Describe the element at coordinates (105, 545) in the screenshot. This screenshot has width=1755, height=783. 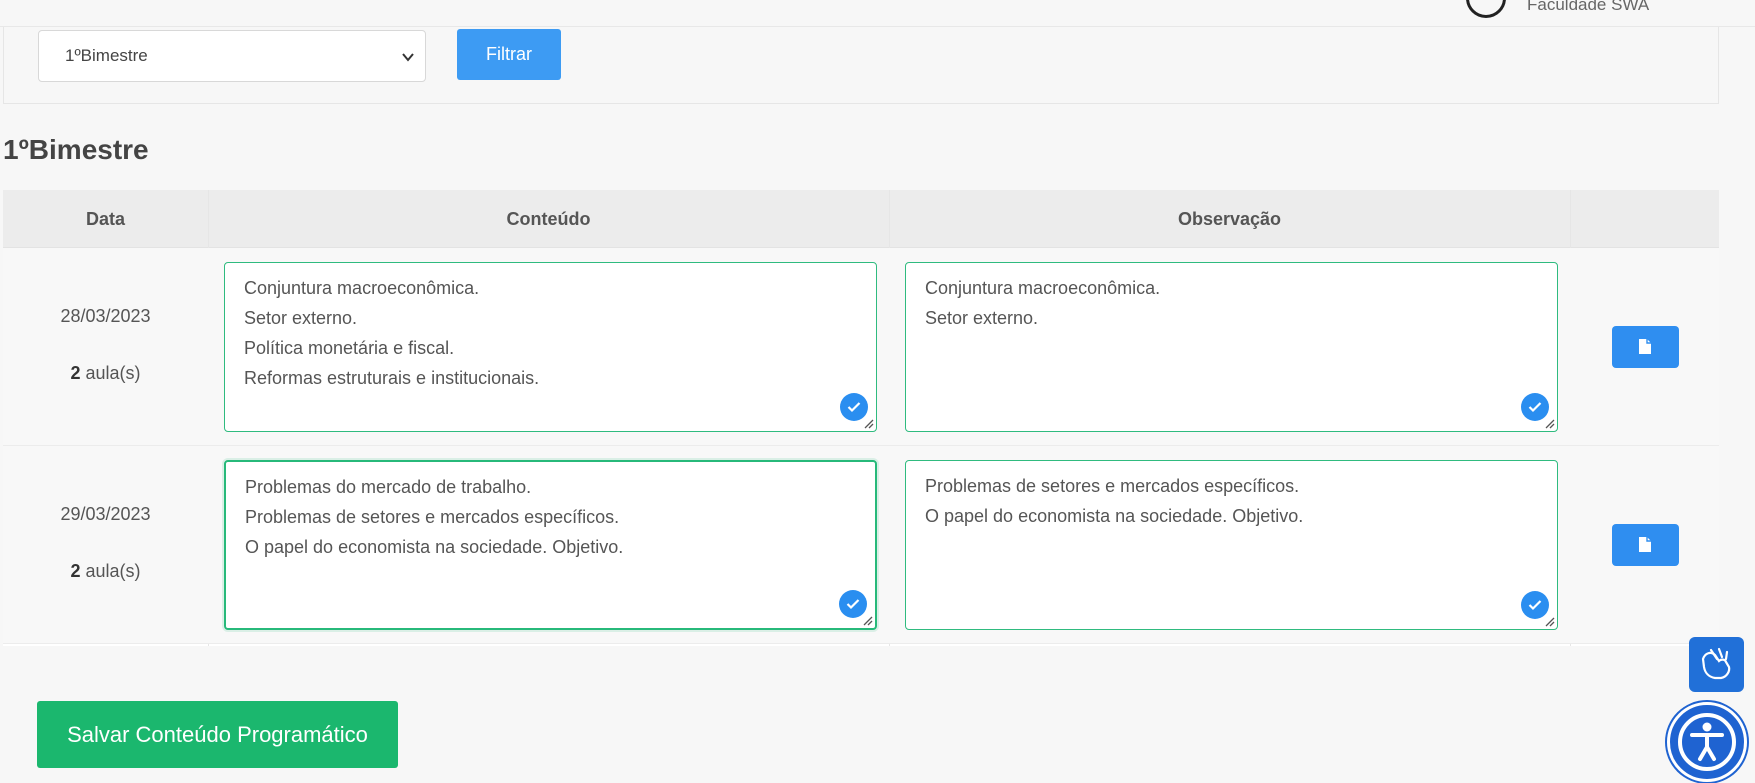
I see `date-cell: 29/03/2023 2 aula(s)` at that location.